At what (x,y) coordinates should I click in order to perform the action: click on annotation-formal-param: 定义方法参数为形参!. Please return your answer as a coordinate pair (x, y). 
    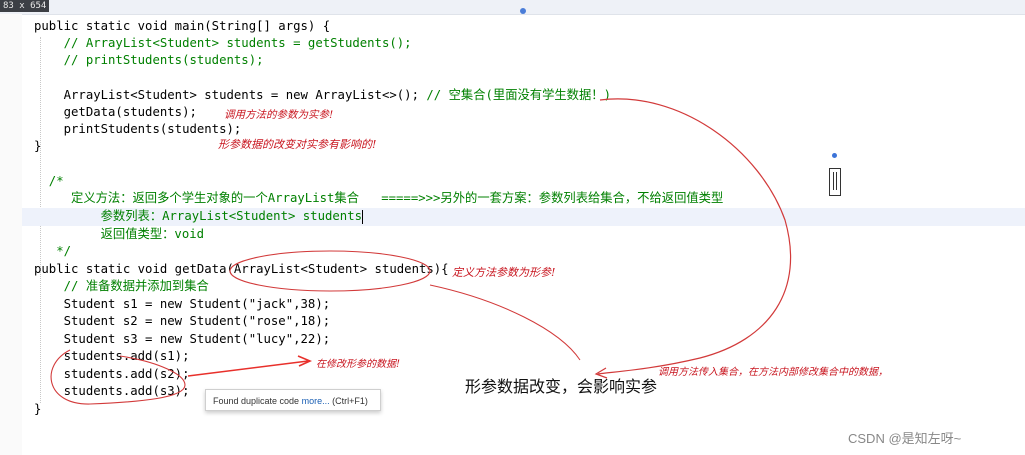
    Looking at the image, I should click on (504, 272).